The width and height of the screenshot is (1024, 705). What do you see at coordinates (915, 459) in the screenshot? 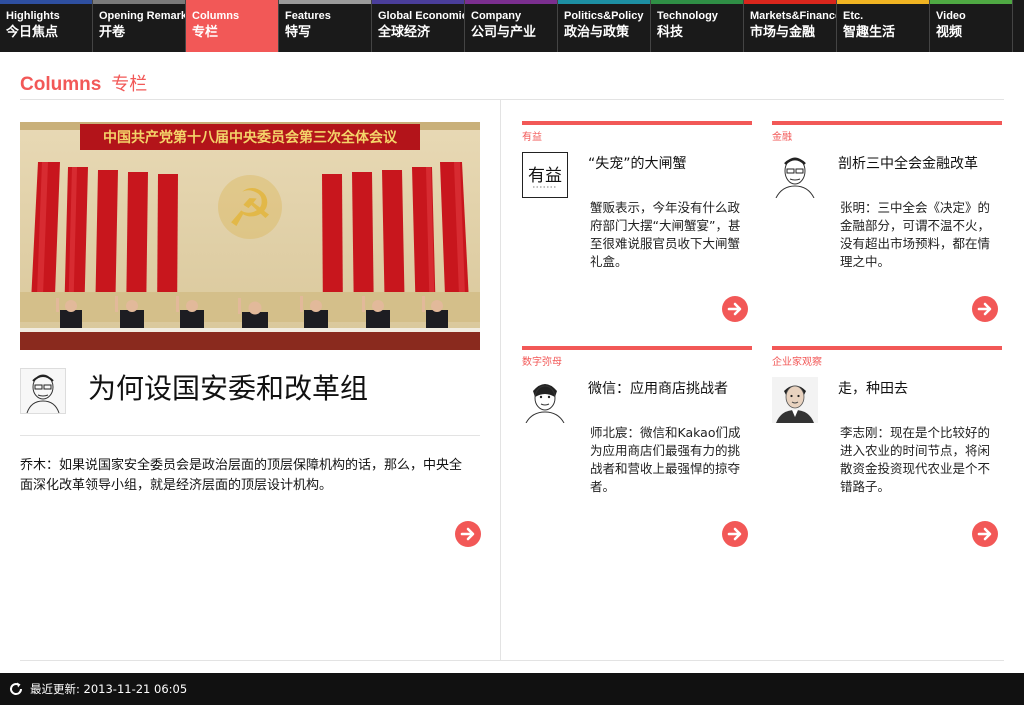
I see `card-summary: 李志刚：现在是个比较好的进入农业的时间节点，将闲散资金投资现代农业是个不错路子。` at bounding box center [915, 459].